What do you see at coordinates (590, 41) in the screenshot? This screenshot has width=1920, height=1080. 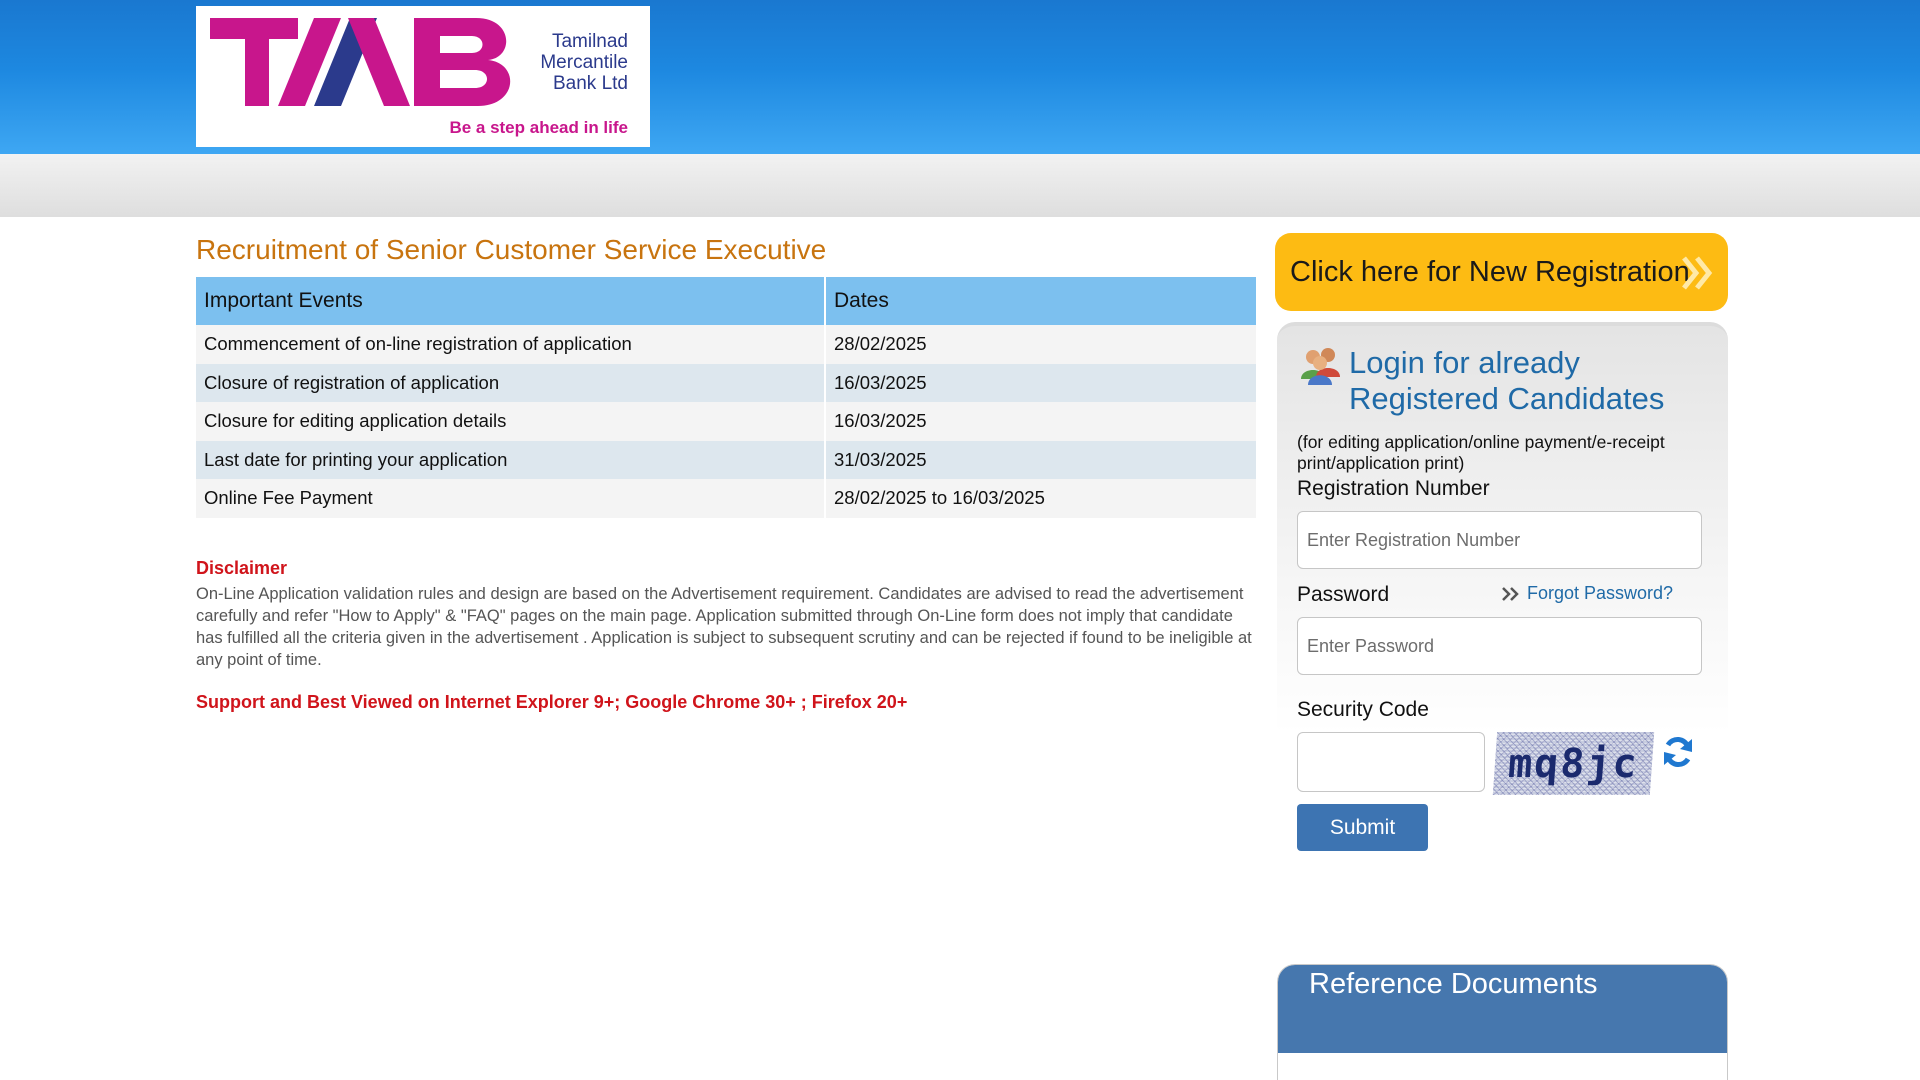 I see `logo-bank-name-1: Tamilnad` at bounding box center [590, 41].